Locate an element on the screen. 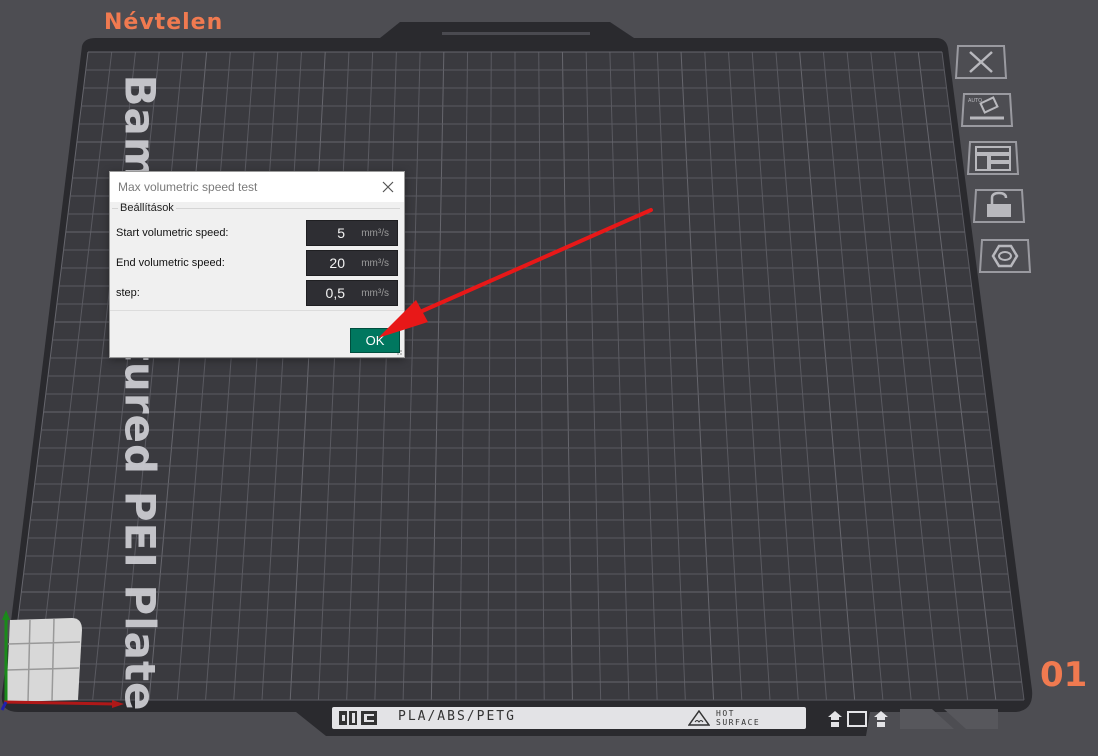 This screenshot has width=1098, height=756. end-speed-unit: mm³/s is located at coordinates (375, 263).